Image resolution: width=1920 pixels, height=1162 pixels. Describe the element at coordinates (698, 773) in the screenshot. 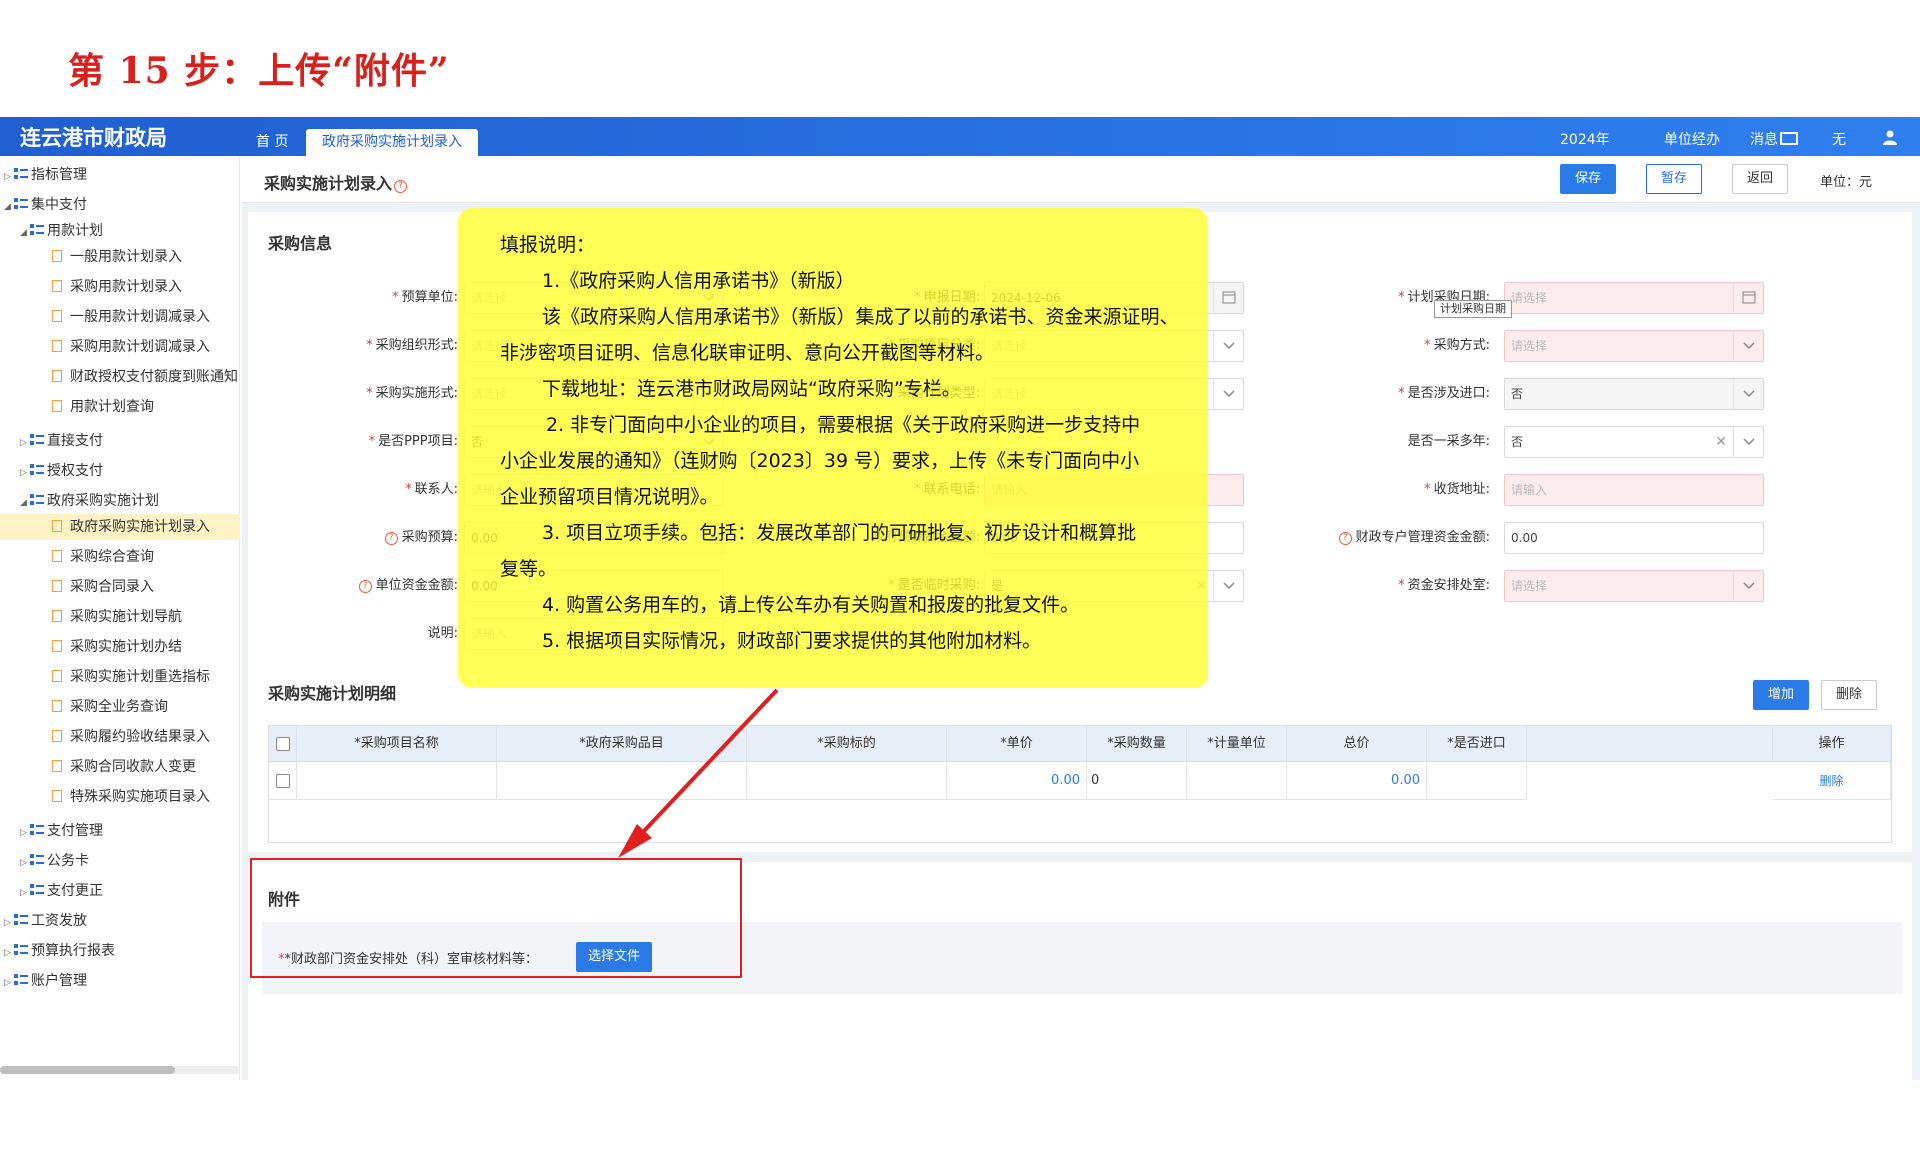

I see `pointer-arrow` at that location.